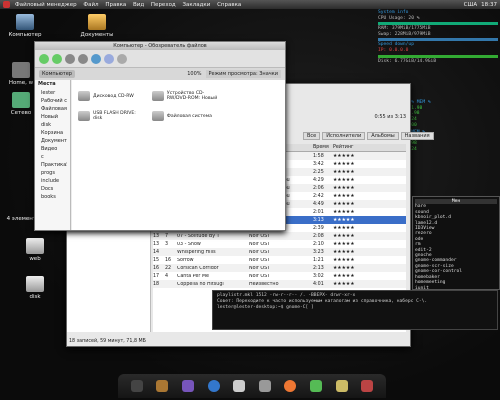  What do you see at coordinates (52, 197) in the screenshot?
I see `sidebar-item: books` at bounding box center [52, 197].